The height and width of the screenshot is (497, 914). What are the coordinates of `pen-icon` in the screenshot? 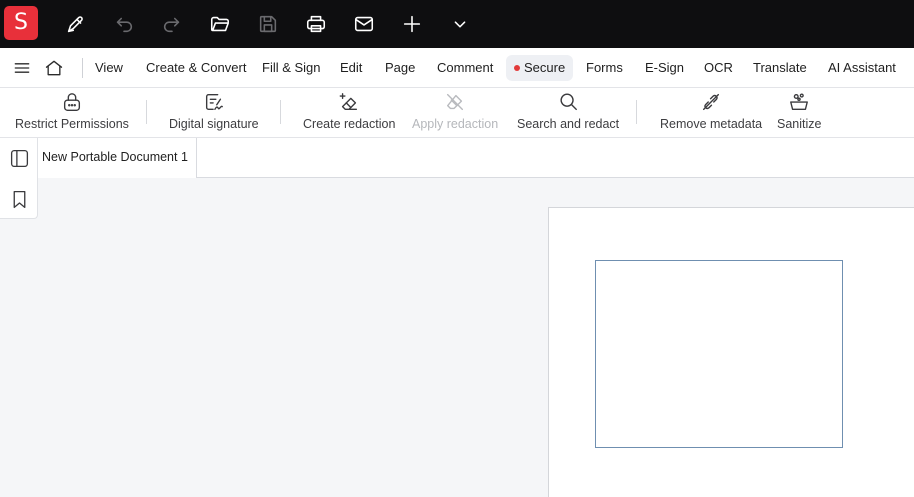 It's located at (76, 24).